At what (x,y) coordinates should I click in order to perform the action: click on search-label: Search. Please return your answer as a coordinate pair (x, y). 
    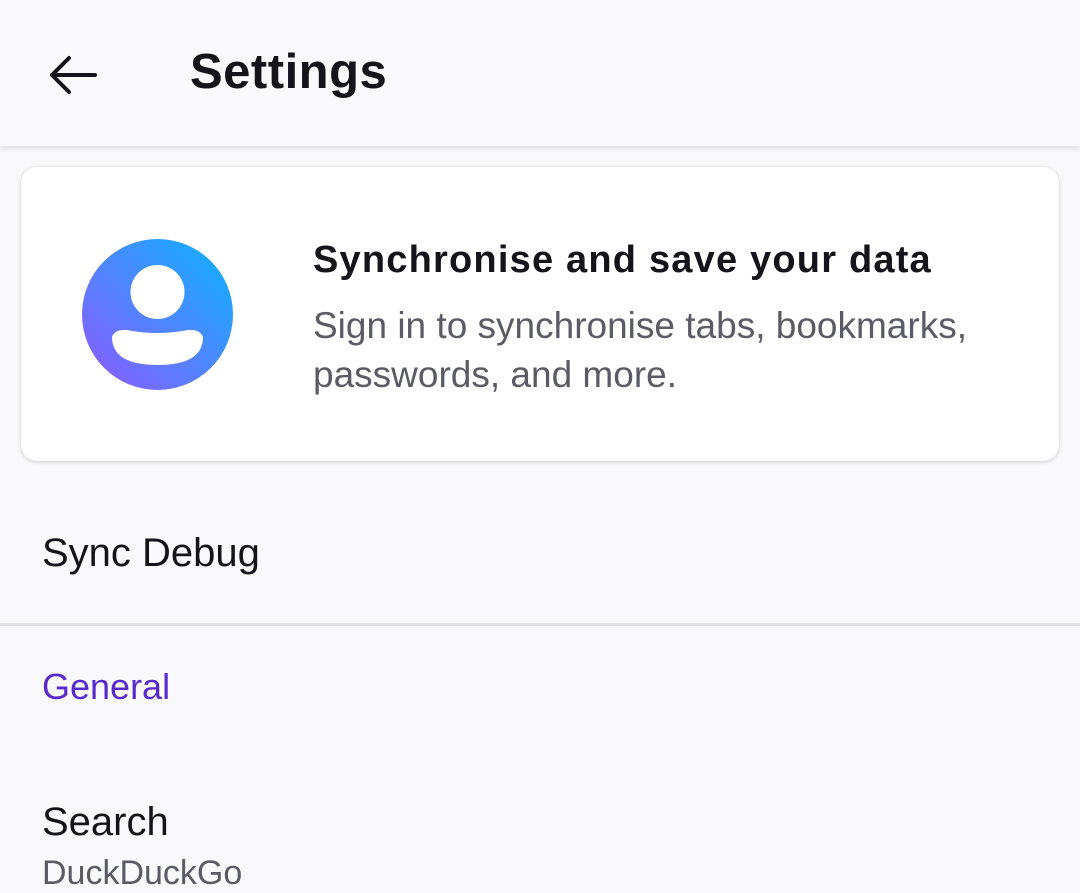
    Looking at the image, I should click on (105, 822).